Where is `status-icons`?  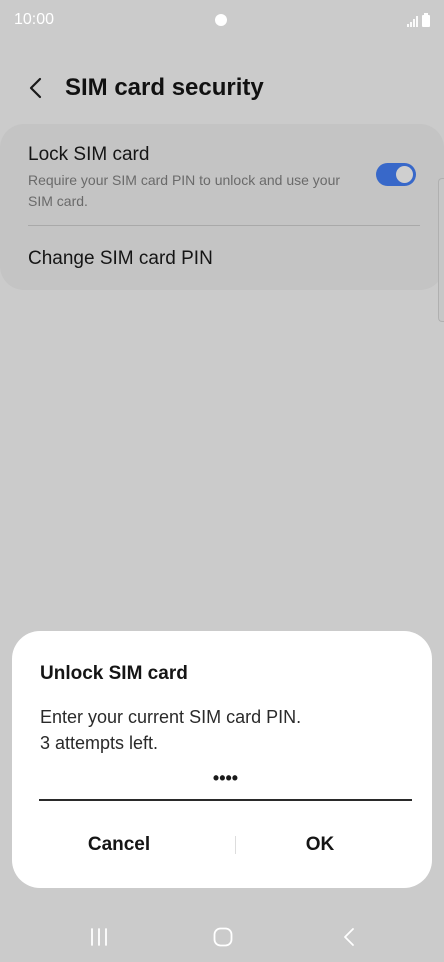 status-icons is located at coordinates (418, 20).